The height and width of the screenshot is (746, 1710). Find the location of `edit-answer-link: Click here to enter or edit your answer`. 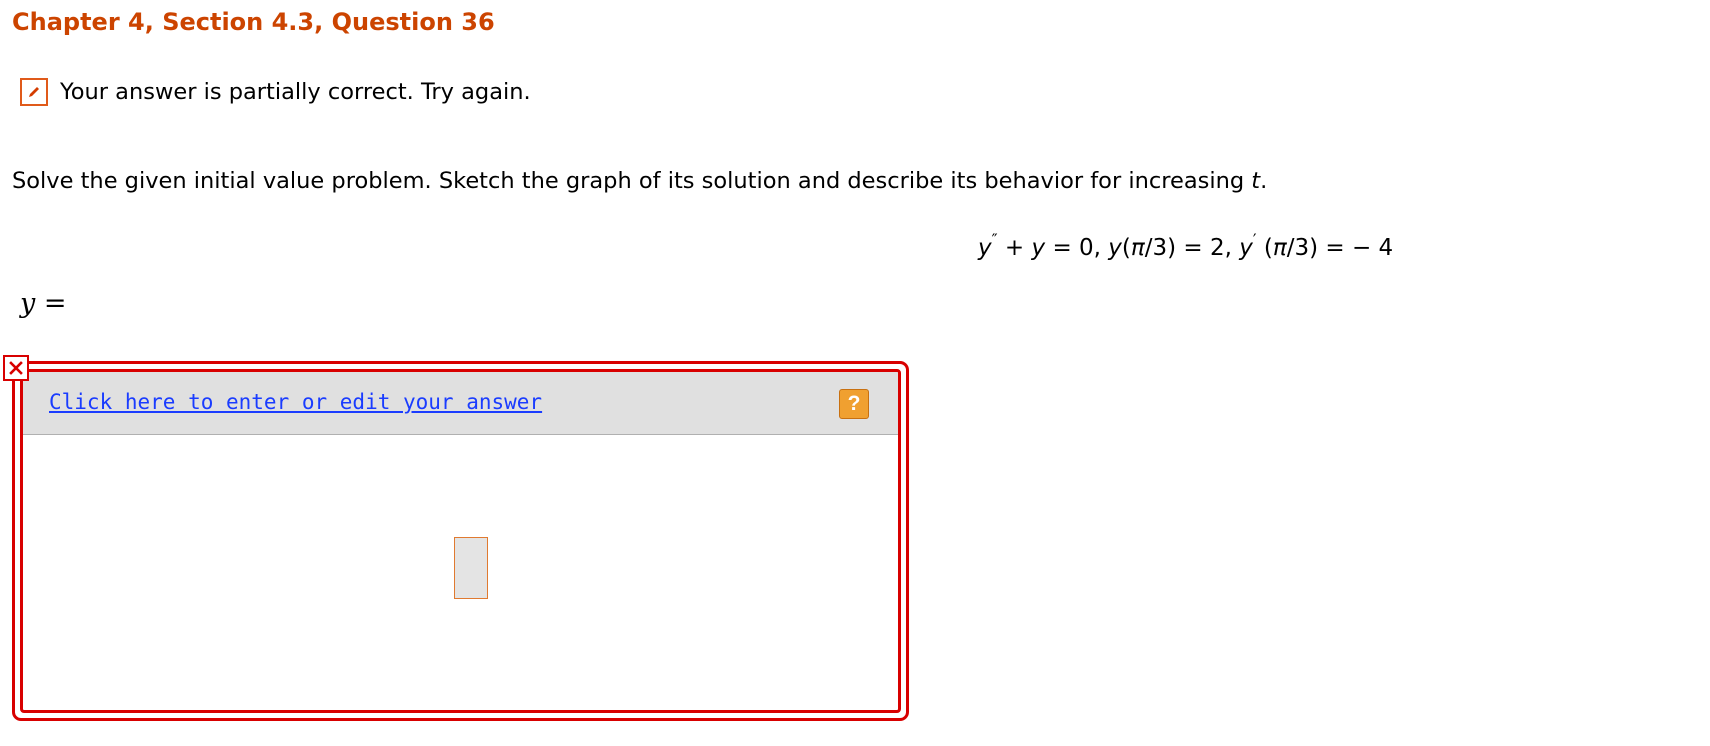

edit-answer-link: Click here to enter or edit your answer is located at coordinates (295, 402).